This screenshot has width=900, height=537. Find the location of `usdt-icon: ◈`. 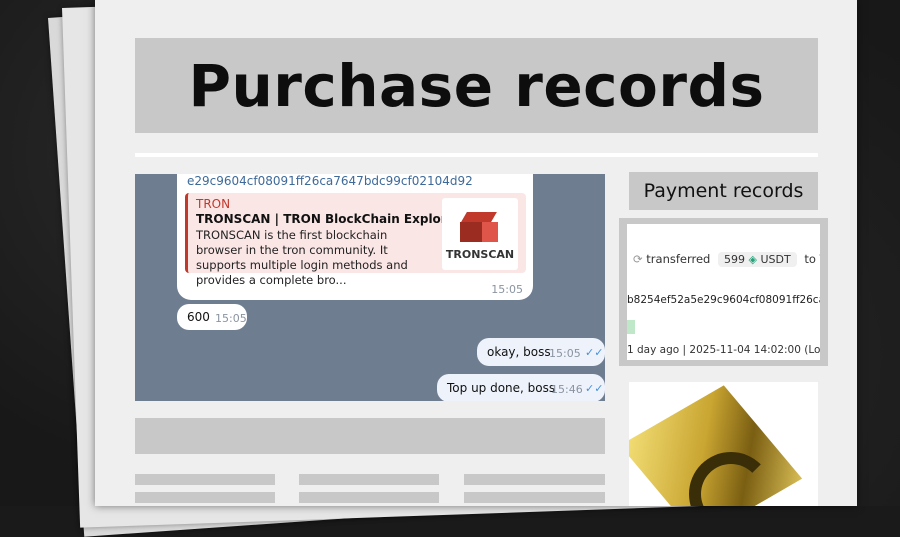

usdt-icon: ◈ is located at coordinates (753, 259).